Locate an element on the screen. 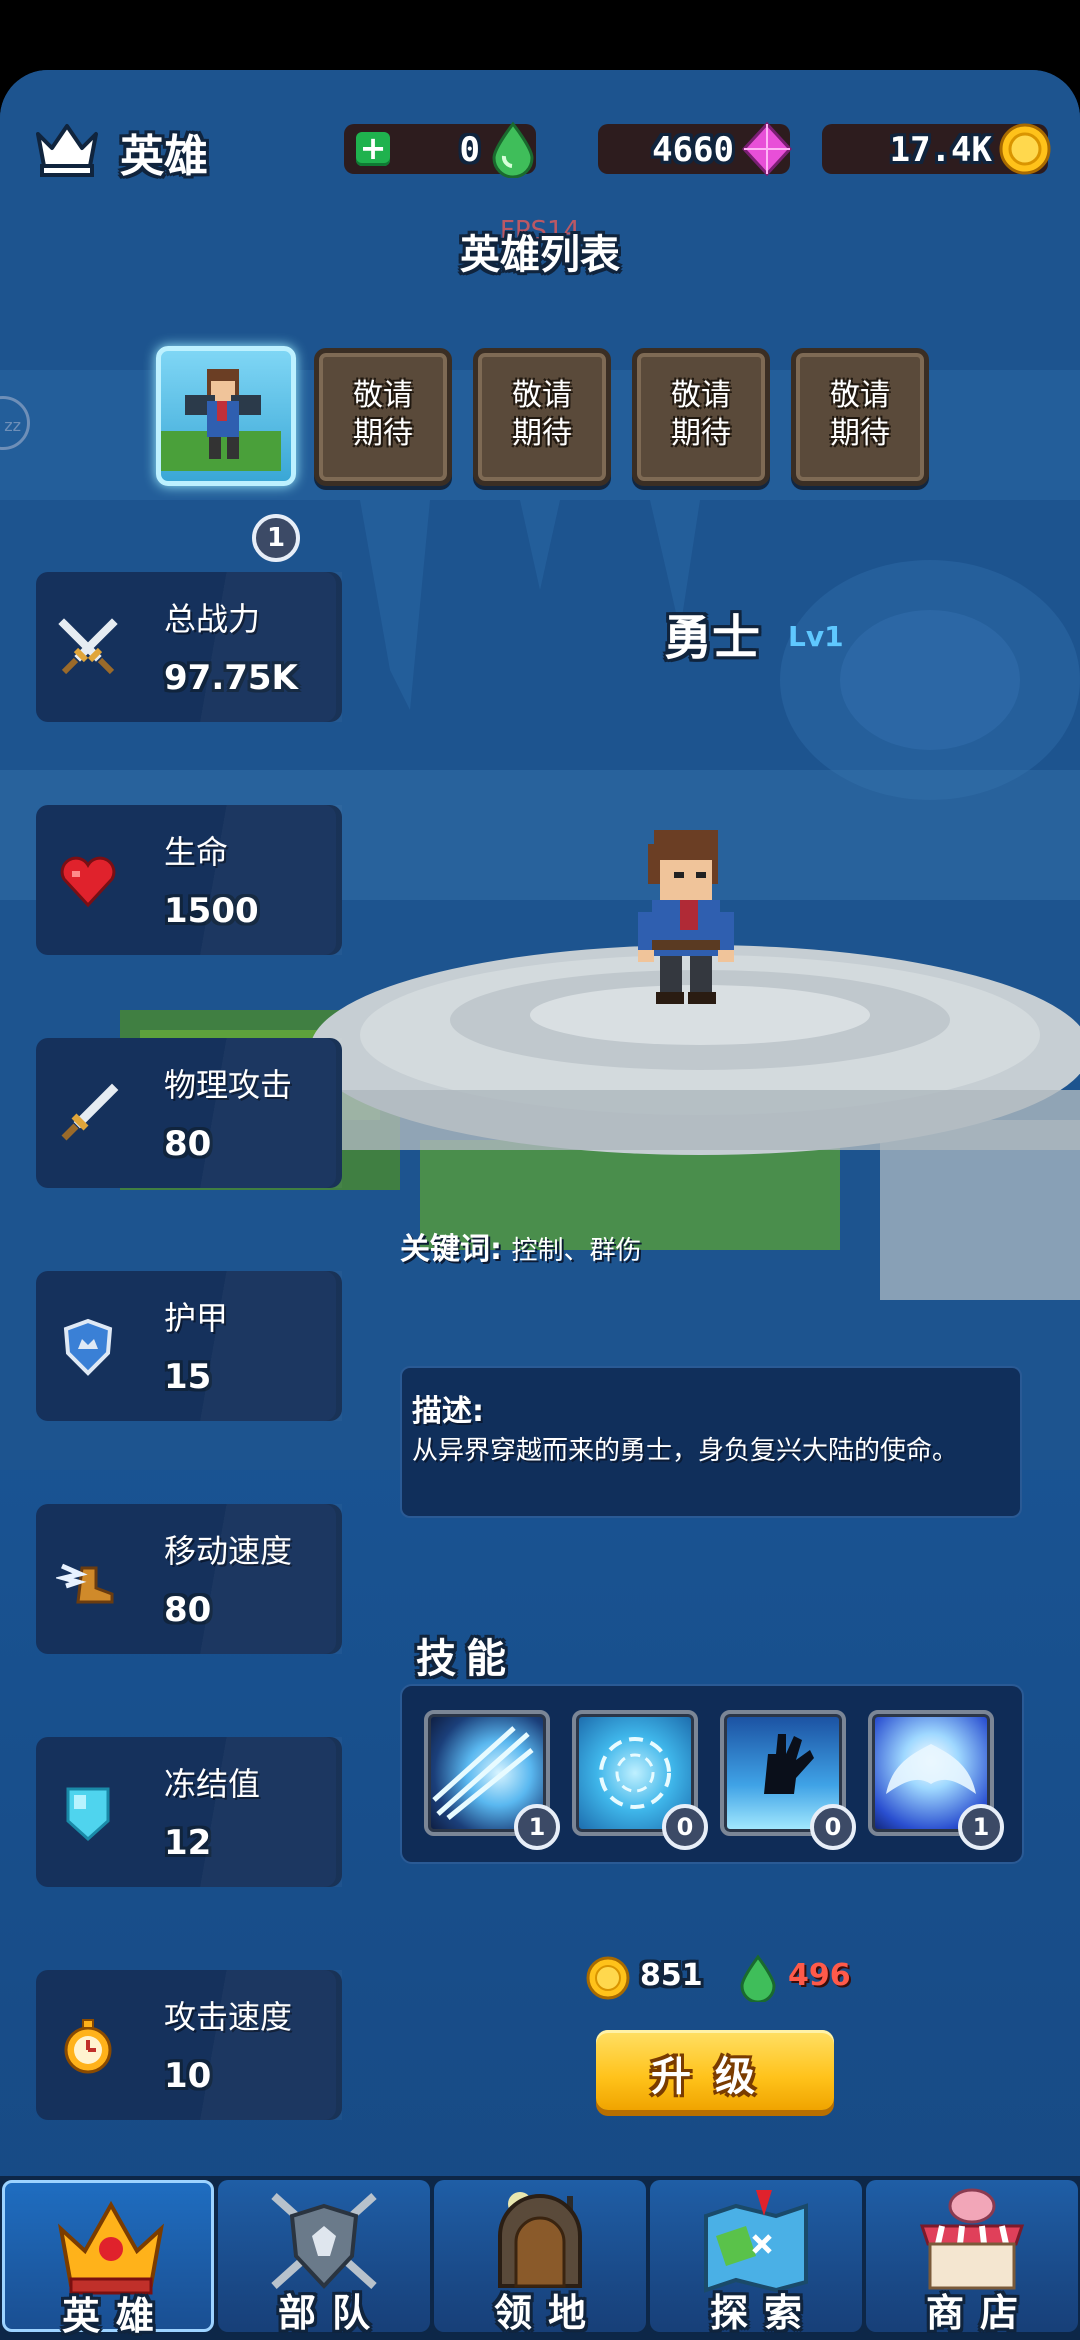 The height and width of the screenshot is (2340, 1080). keywords: 关键词: 控制、群伤 is located at coordinates (521, 1246).